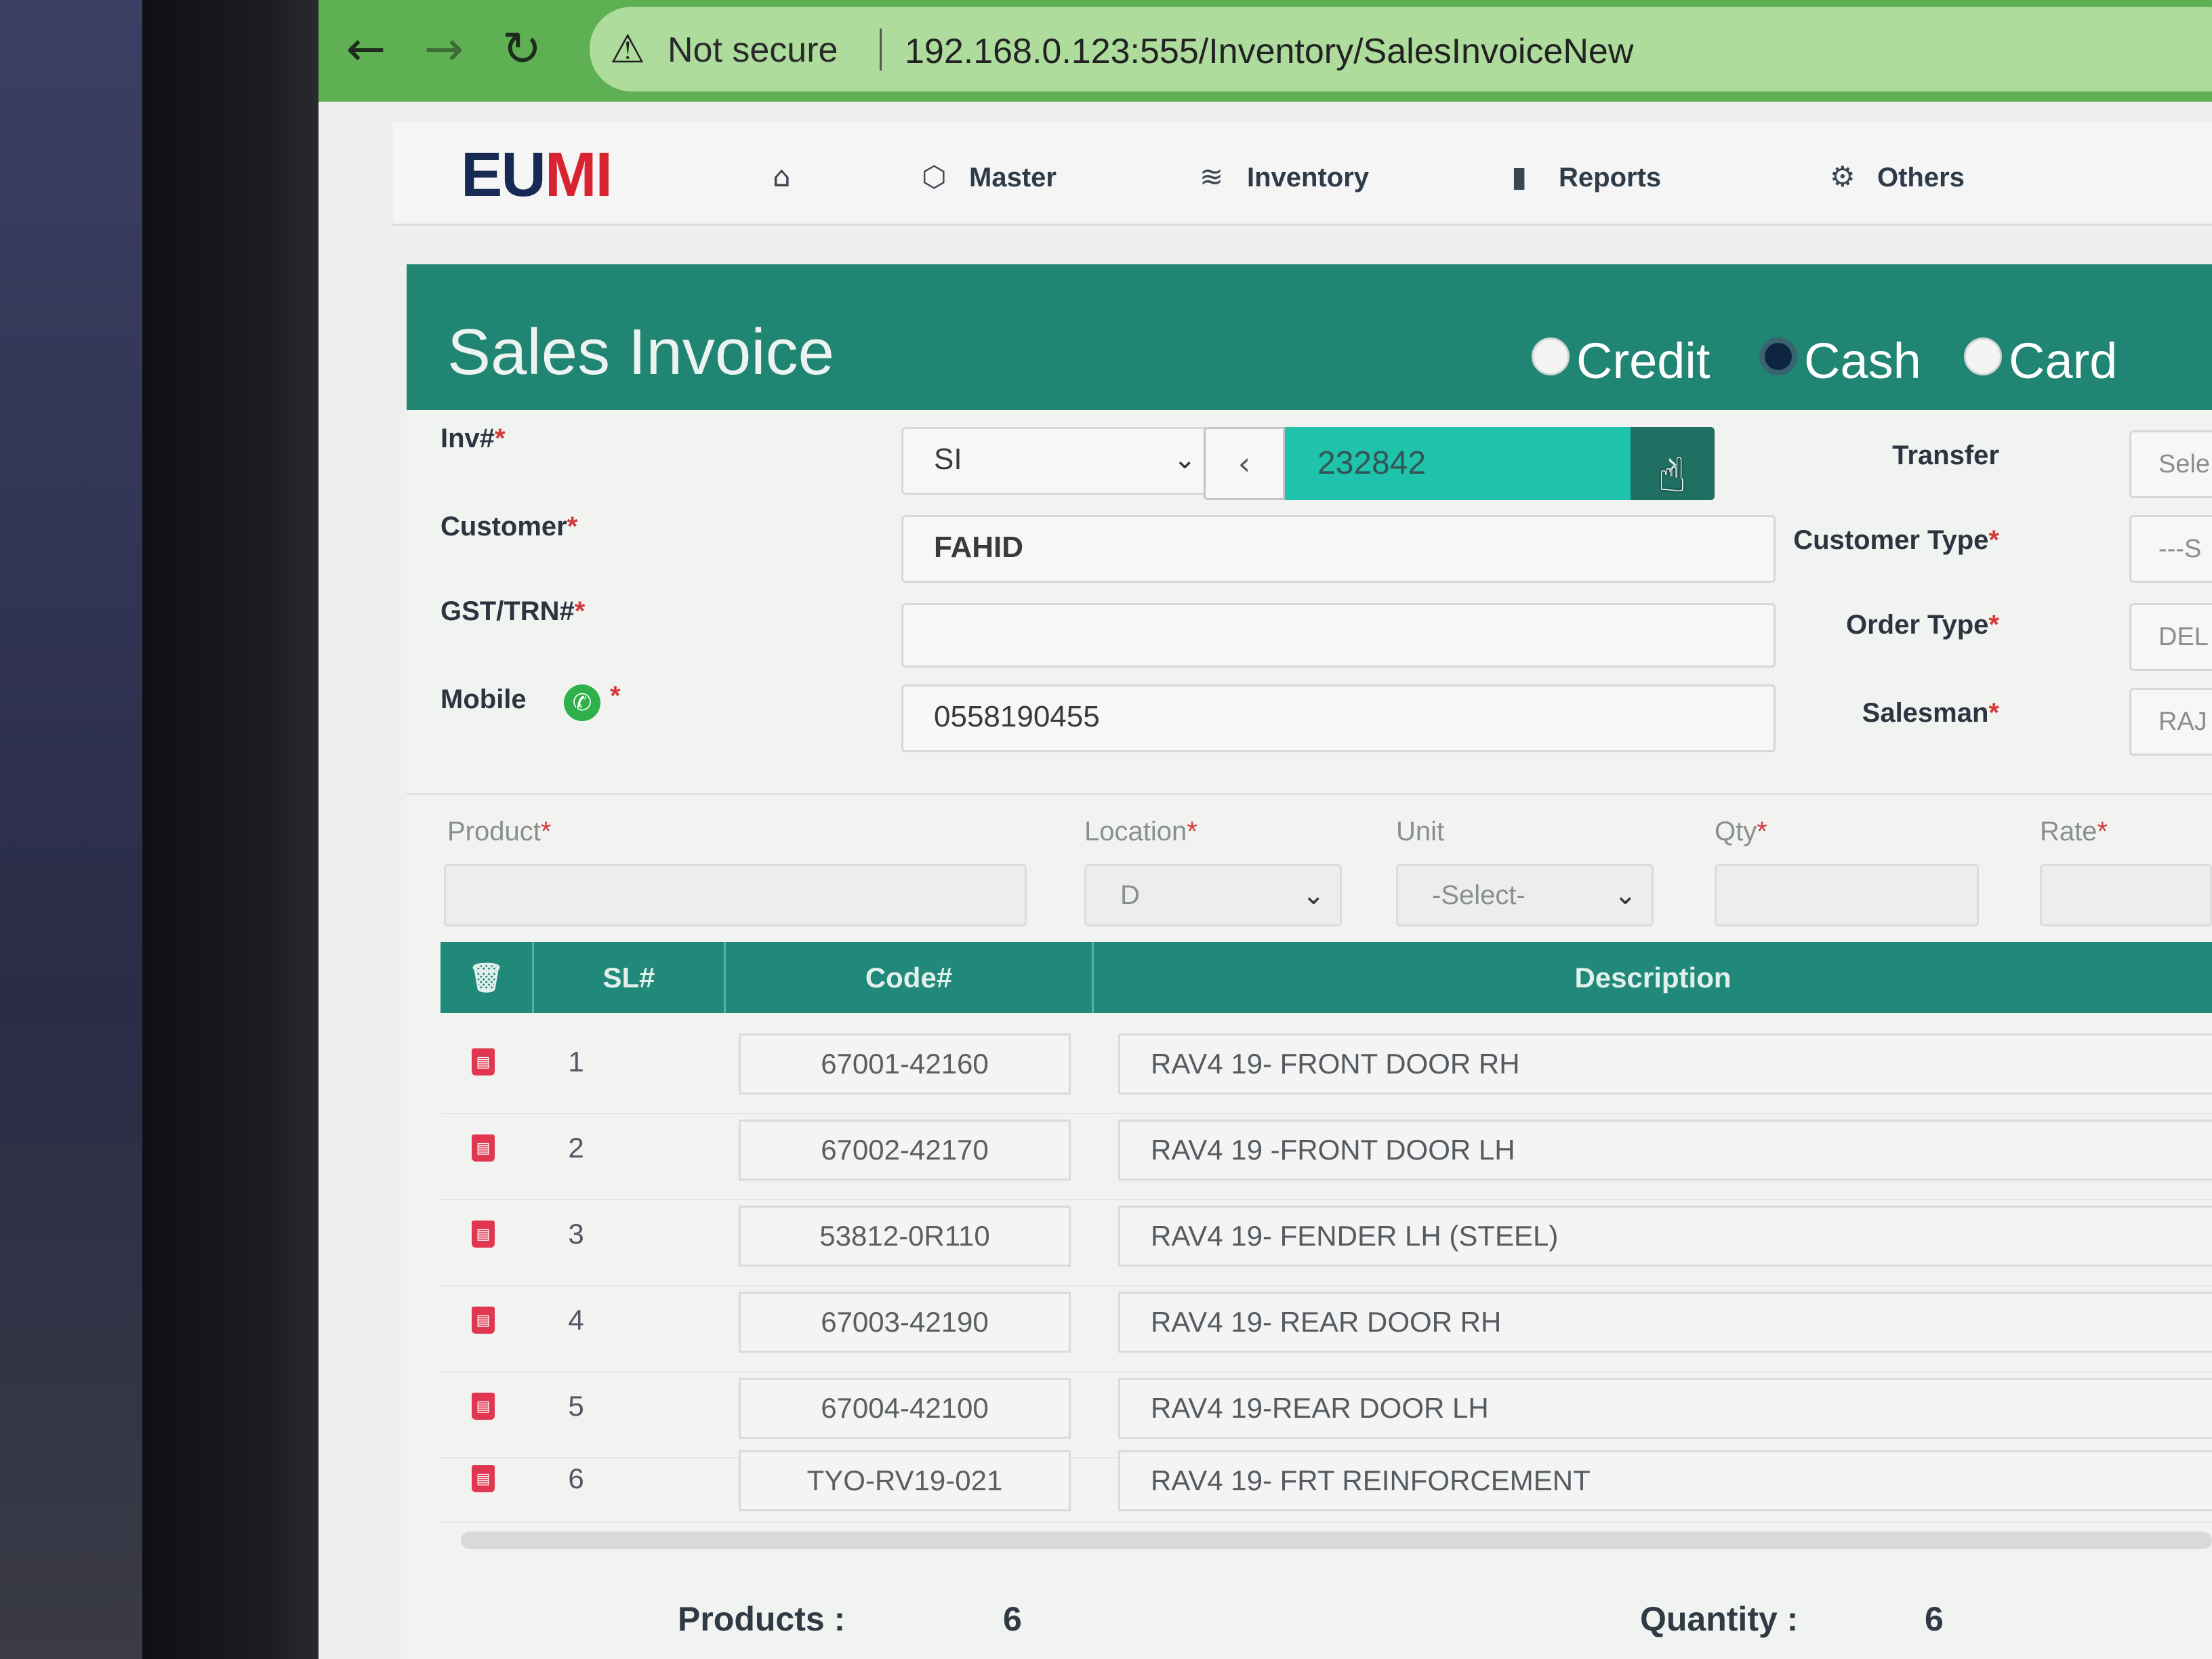 Image resolution: width=2212 pixels, height=1659 pixels. I want to click on row-code: 67002-42170, so click(905, 1150).